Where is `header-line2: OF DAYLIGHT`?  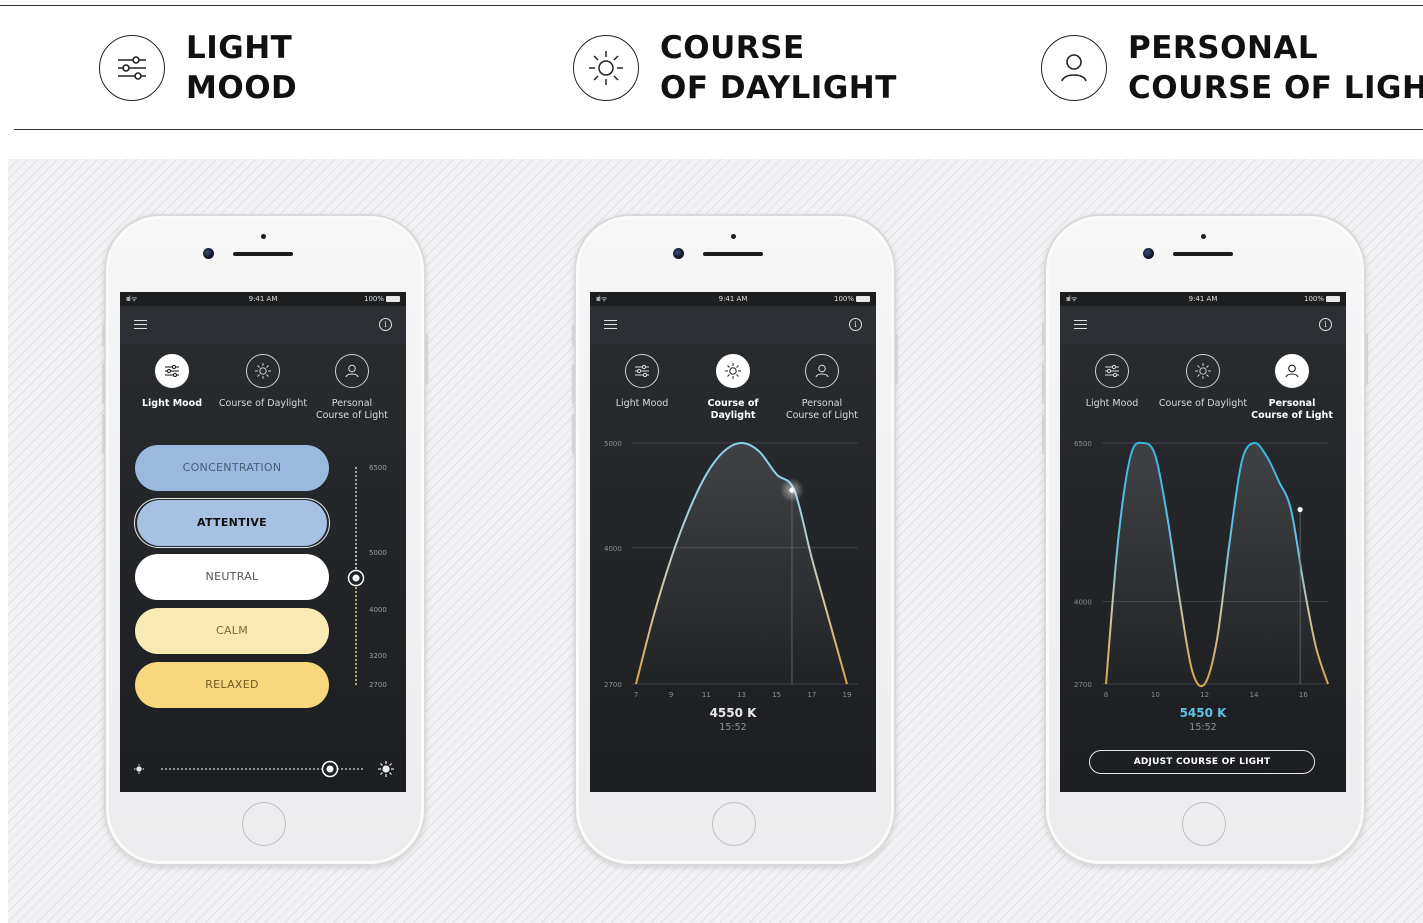 header-line2: OF DAYLIGHT is located at coordinates (778, 88).